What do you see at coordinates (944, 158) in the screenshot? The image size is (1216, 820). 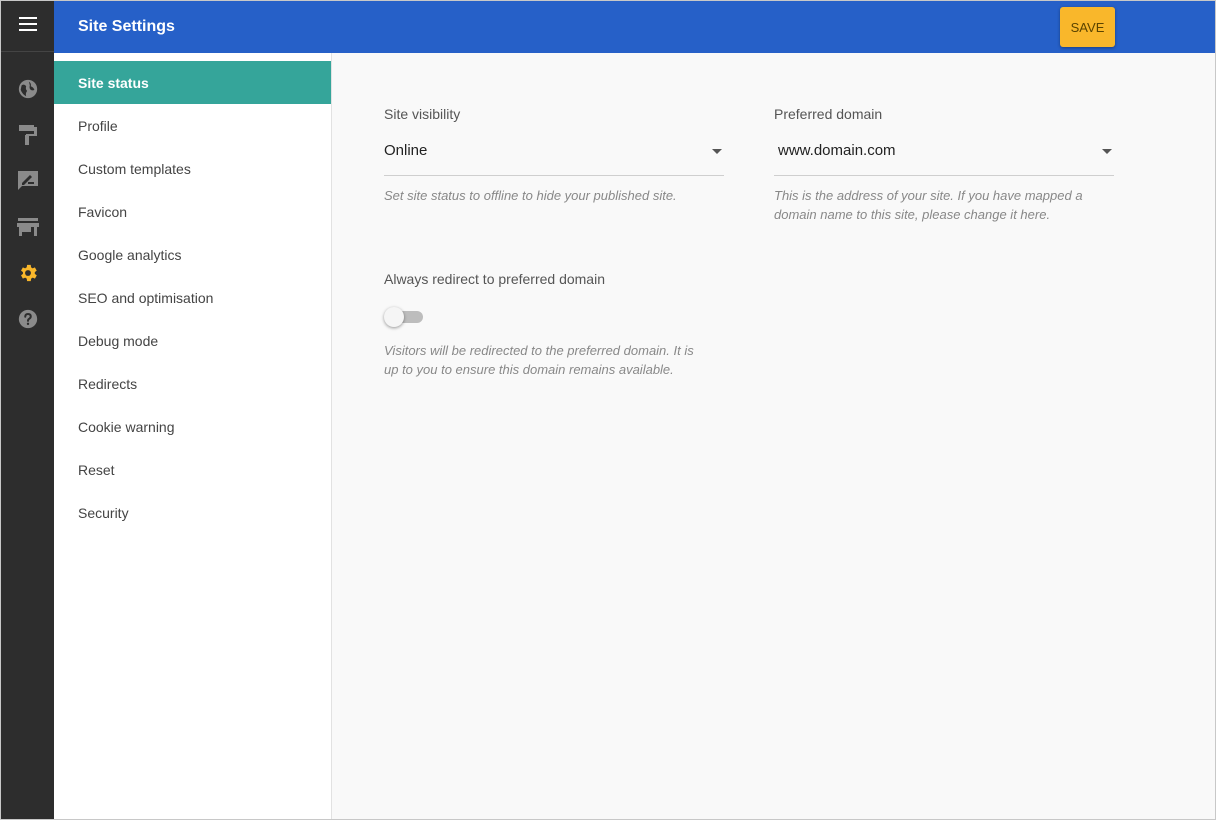 I see `preferred-domain-select: www.domain.com` at bounding box center [944, 158].